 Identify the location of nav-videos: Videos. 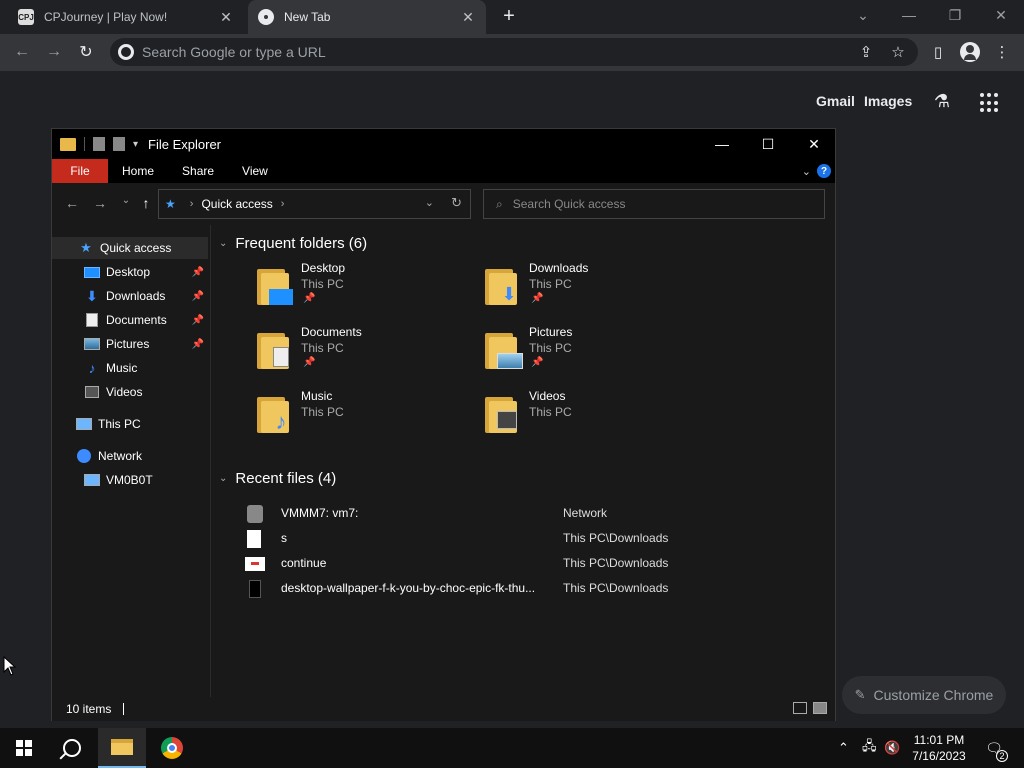
(130, 392).